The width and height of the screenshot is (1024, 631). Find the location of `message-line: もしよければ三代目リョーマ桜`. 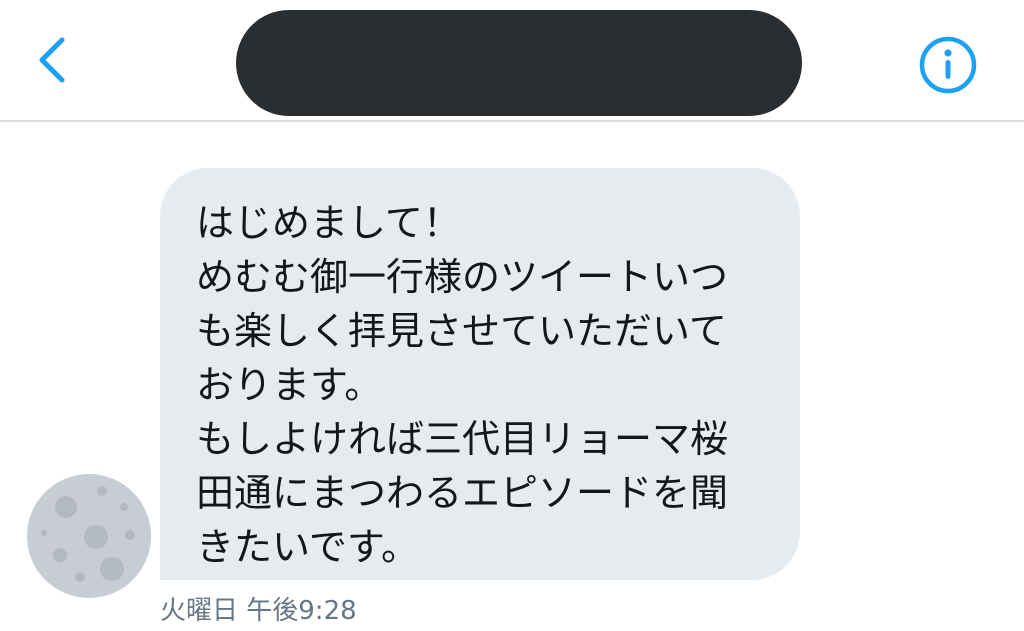

message-line: もしよければ三代目リョーマ桜 is located at coordinates (462, 439).